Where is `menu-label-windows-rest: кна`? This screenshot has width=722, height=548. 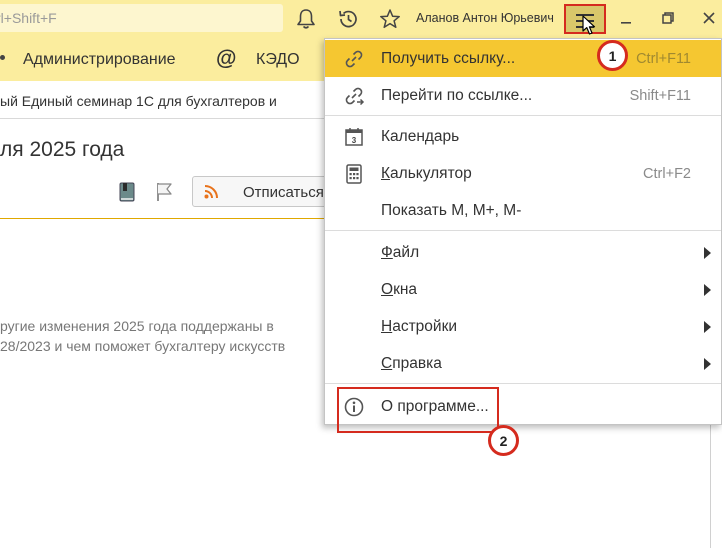
menu-label-windows-rest: кна is located at coordinates (405, 289).